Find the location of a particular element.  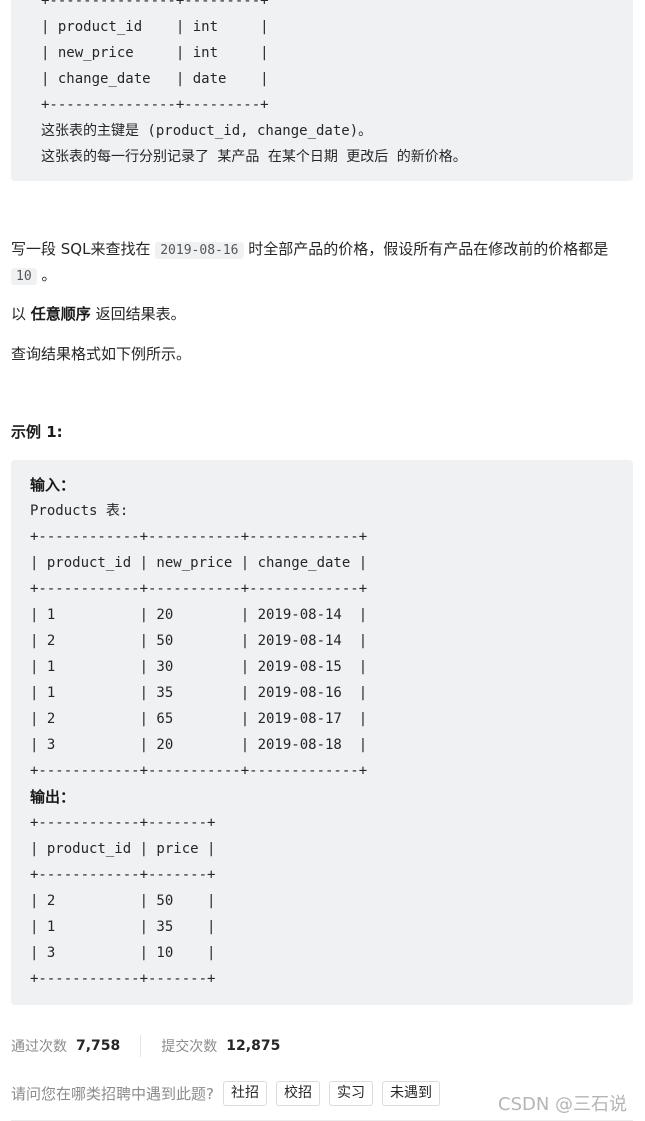

input-label: 输入： is located at coordinates (53, 485).